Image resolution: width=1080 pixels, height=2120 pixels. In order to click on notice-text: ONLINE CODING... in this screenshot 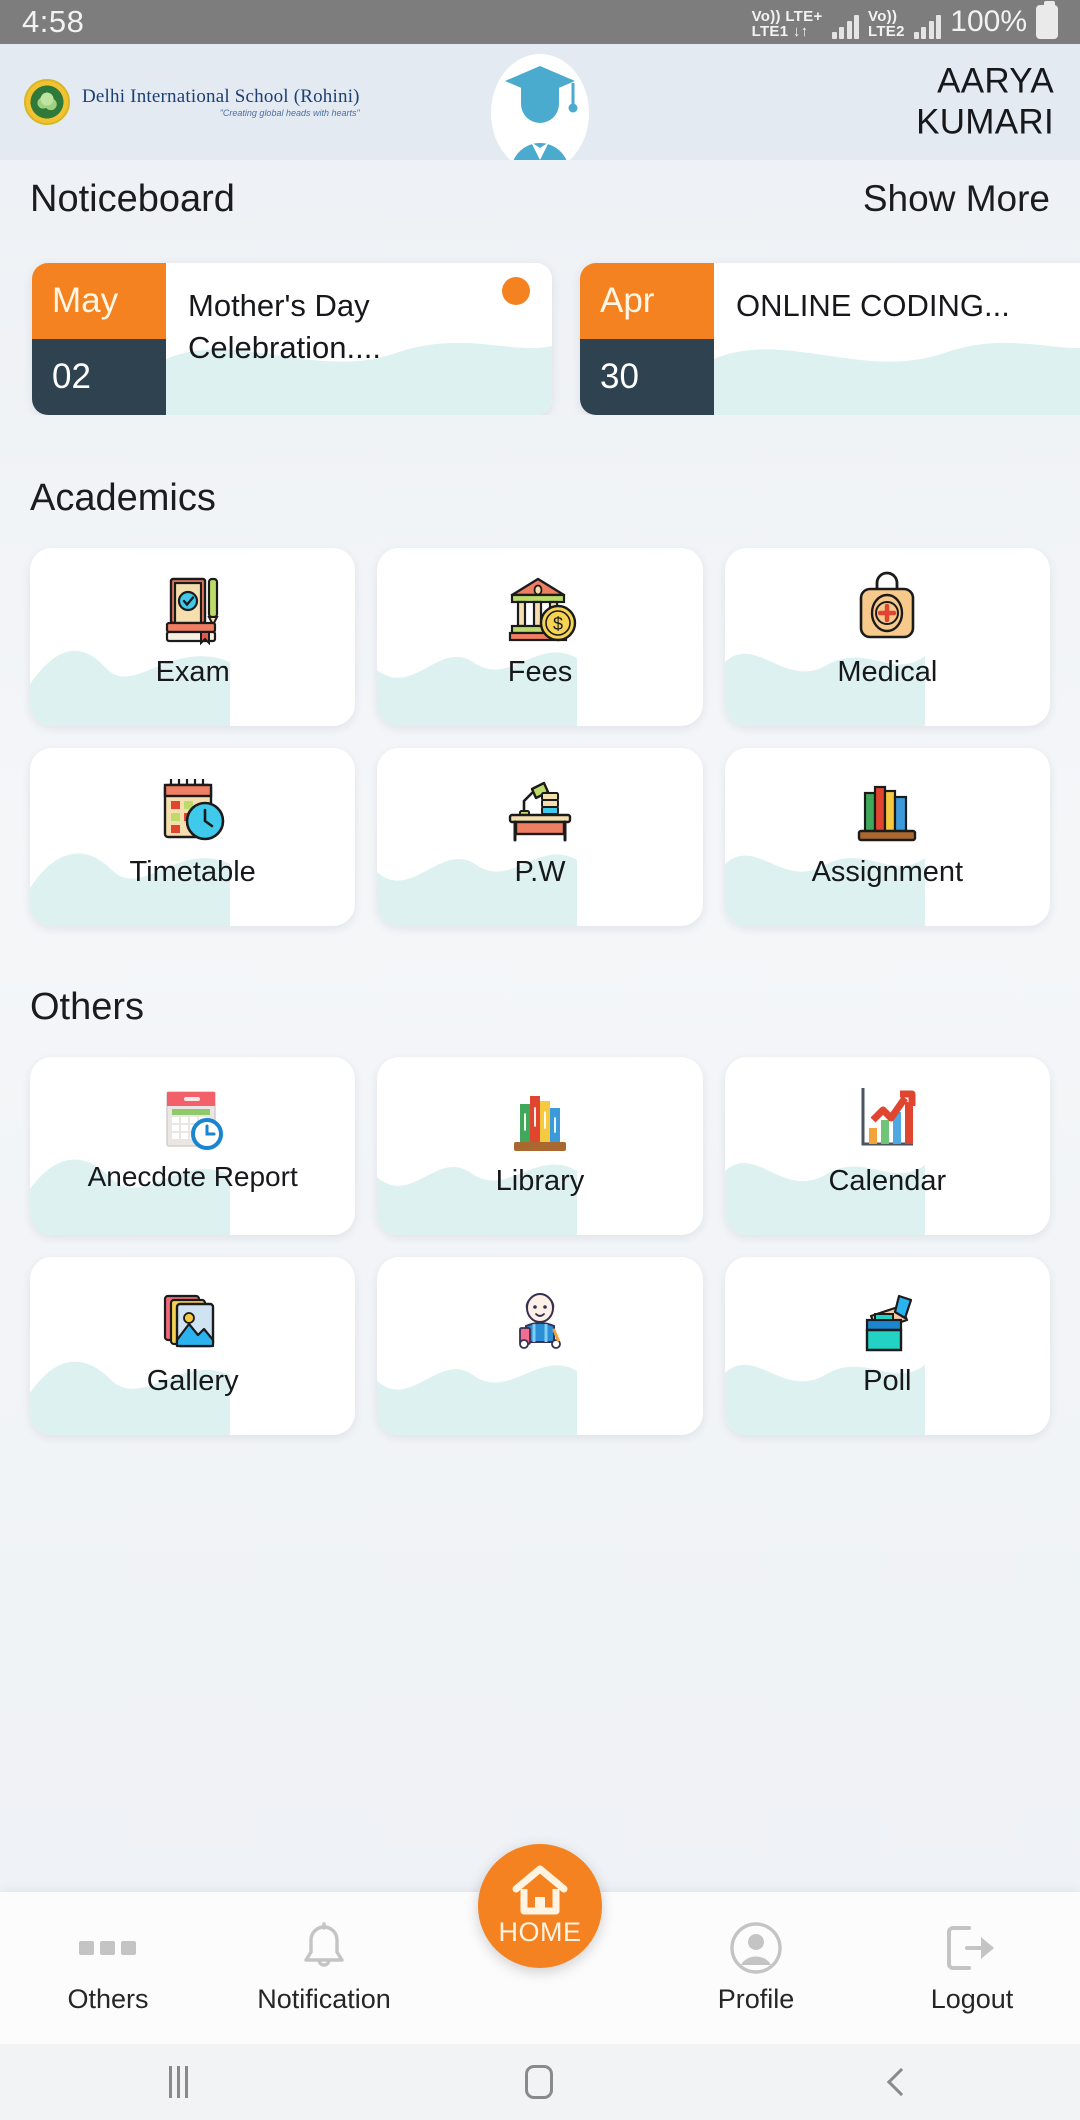, I will do `click(873, 305)`.